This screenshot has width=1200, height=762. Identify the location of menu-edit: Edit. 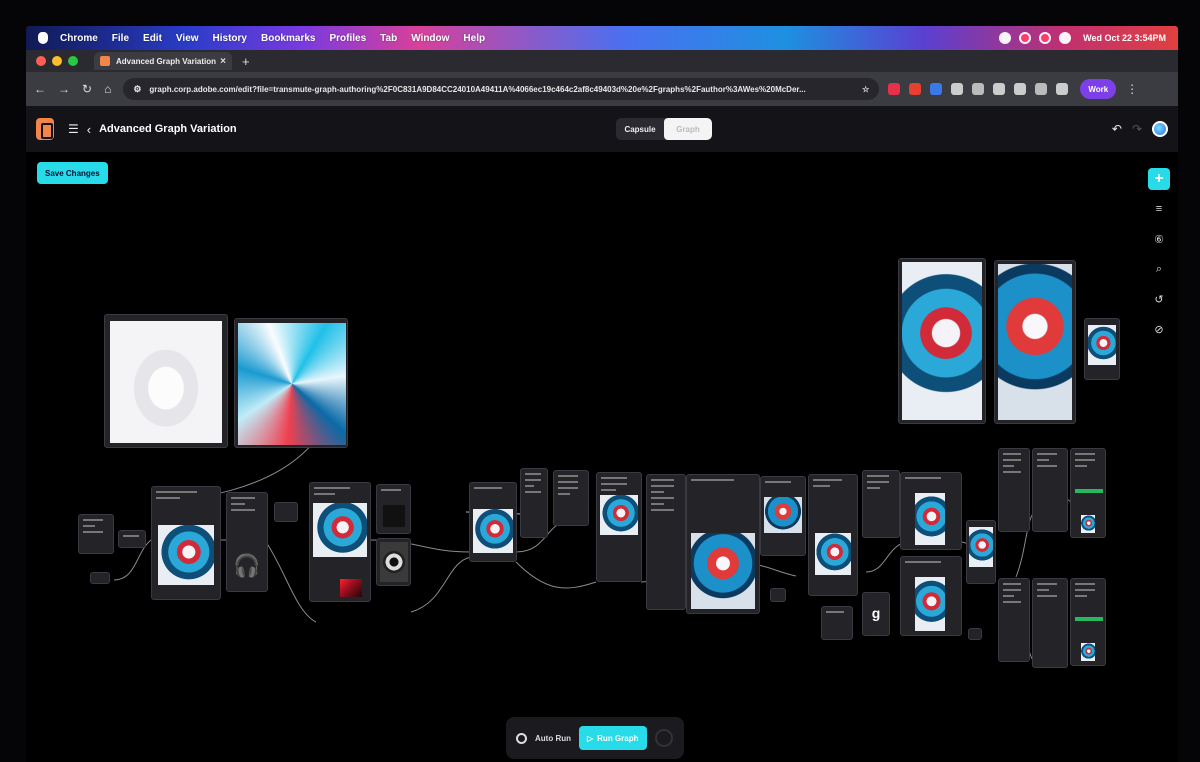
(152, 38).